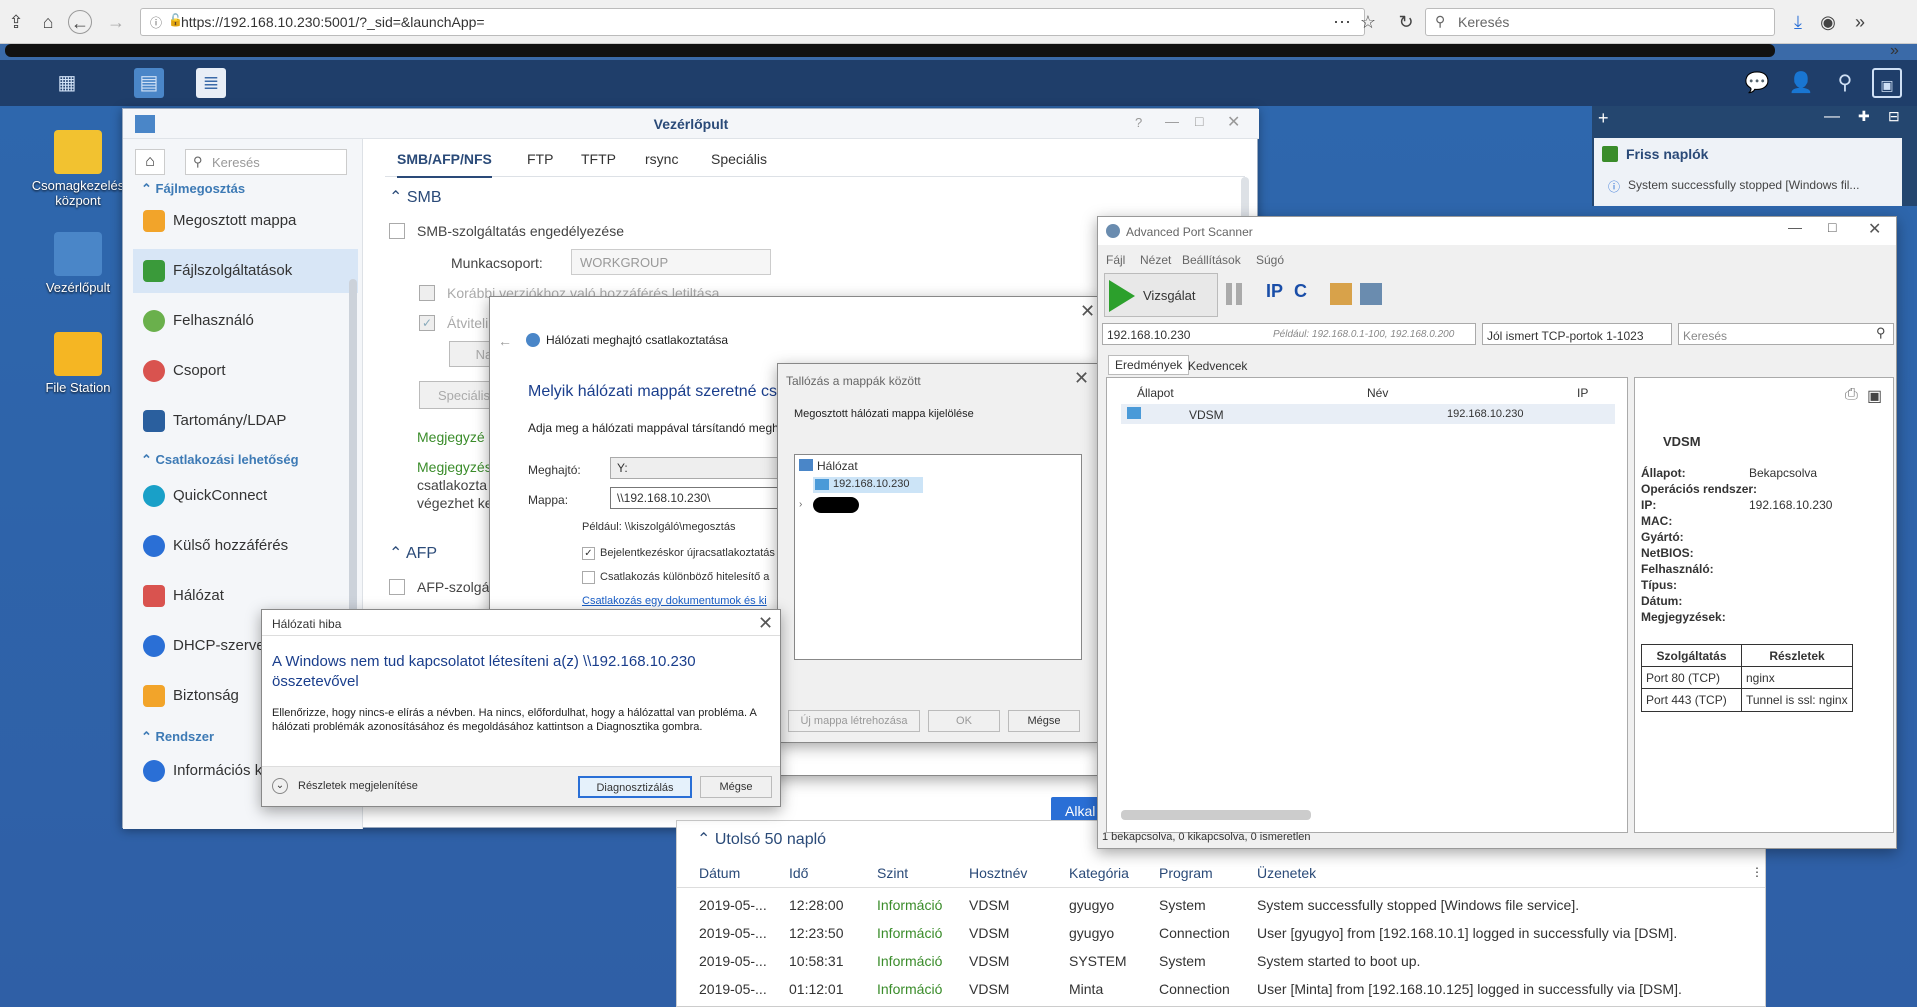  What do you see at coordinates (266, 162) in the screenshot?
I see `sidebar-search-input: Keresés` at bounding box center [266, 162].